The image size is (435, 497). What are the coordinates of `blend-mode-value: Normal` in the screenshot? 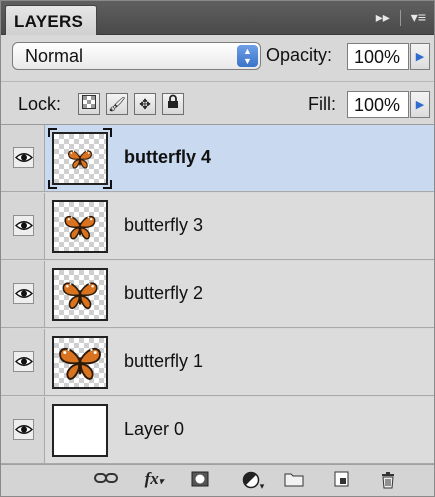 It's located at (54, 56).